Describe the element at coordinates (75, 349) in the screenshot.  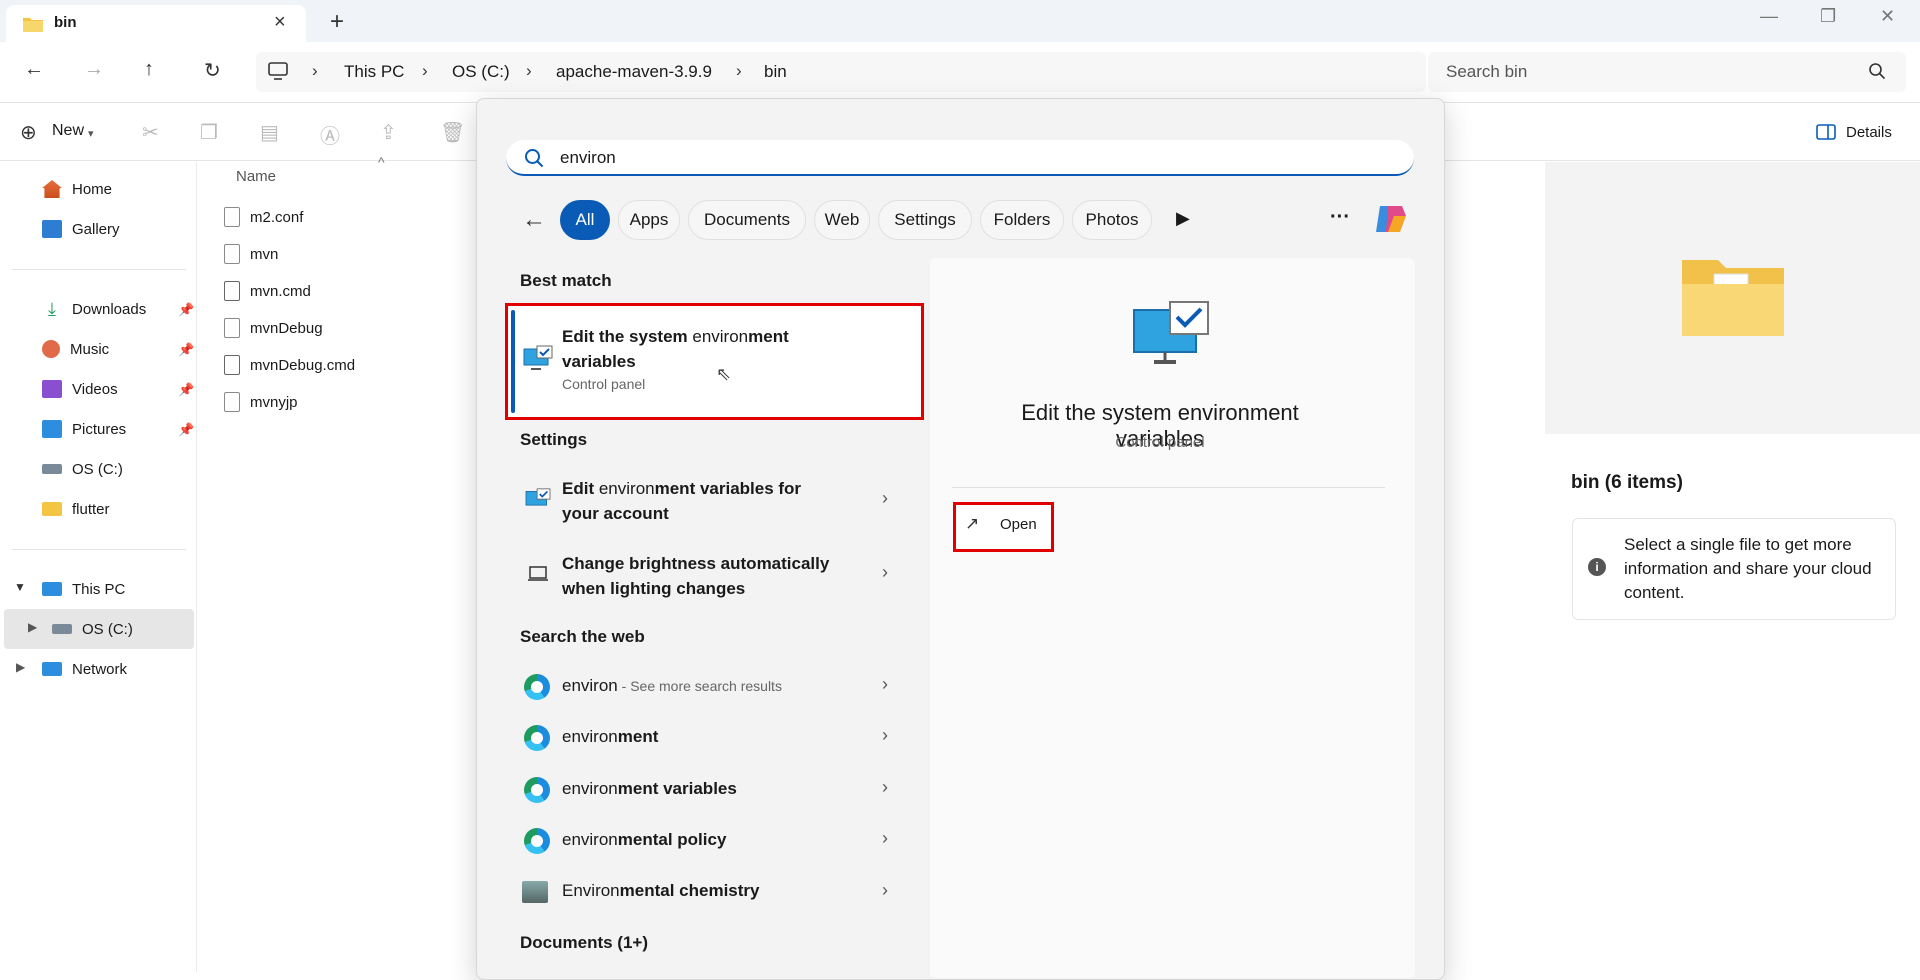
I see `nav-item-music: Music` at that location.